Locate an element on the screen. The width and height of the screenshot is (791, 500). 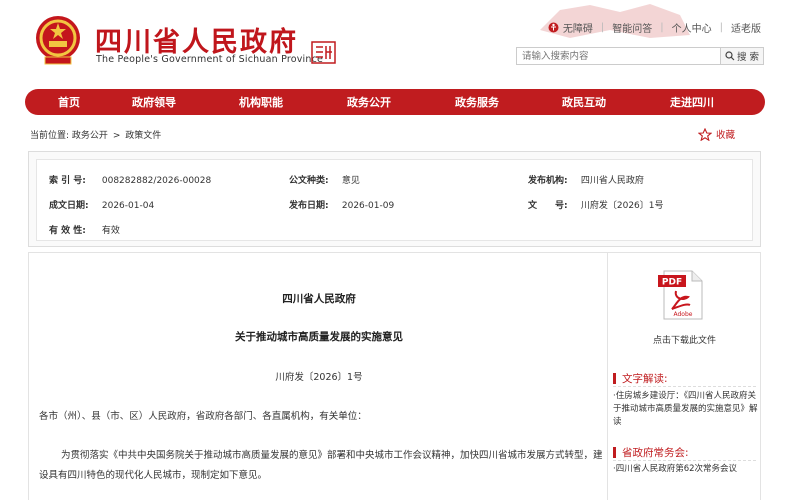
favorite-button: 收藏 is located at coordinates (716, 134).